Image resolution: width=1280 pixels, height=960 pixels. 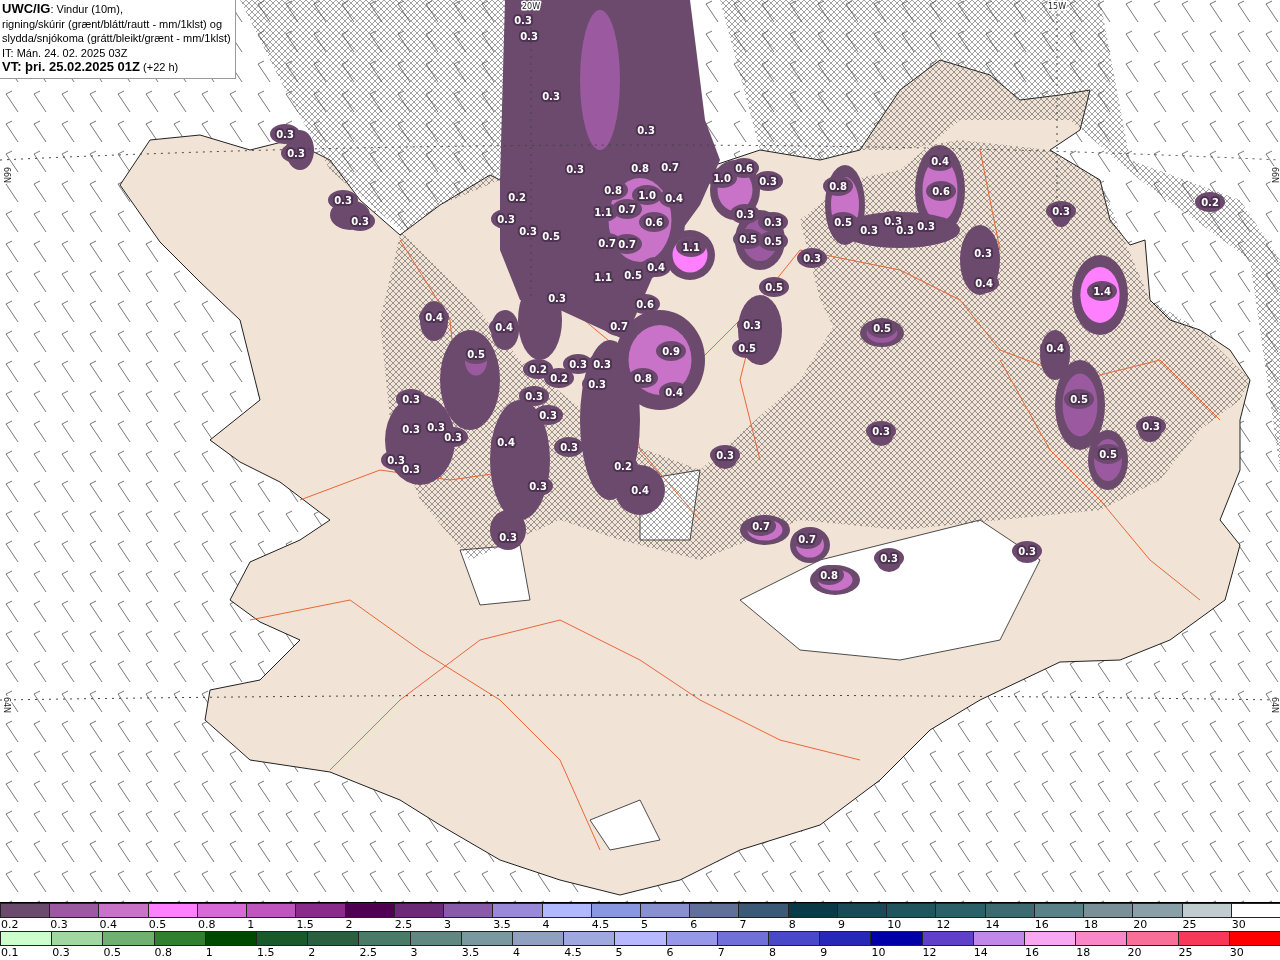 What do you see at coordinates (10, 924) in the screenshot?
I see `legend-label: 0.2` at bounding box center [10, 924].